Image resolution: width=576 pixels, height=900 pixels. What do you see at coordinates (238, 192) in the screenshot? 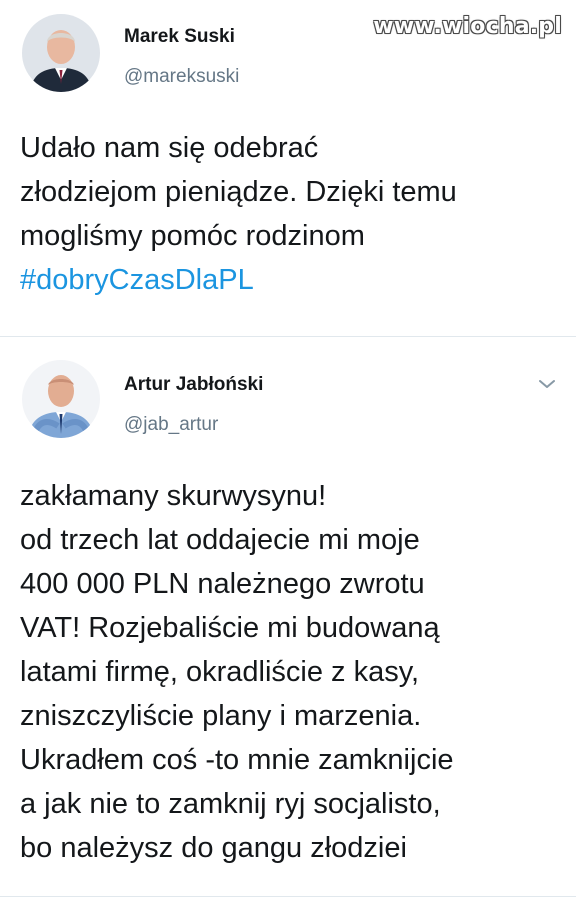
I see `tweet-text-line: złodziejom pieniądze. Dzięki temu` at bounding box center [238, 192].